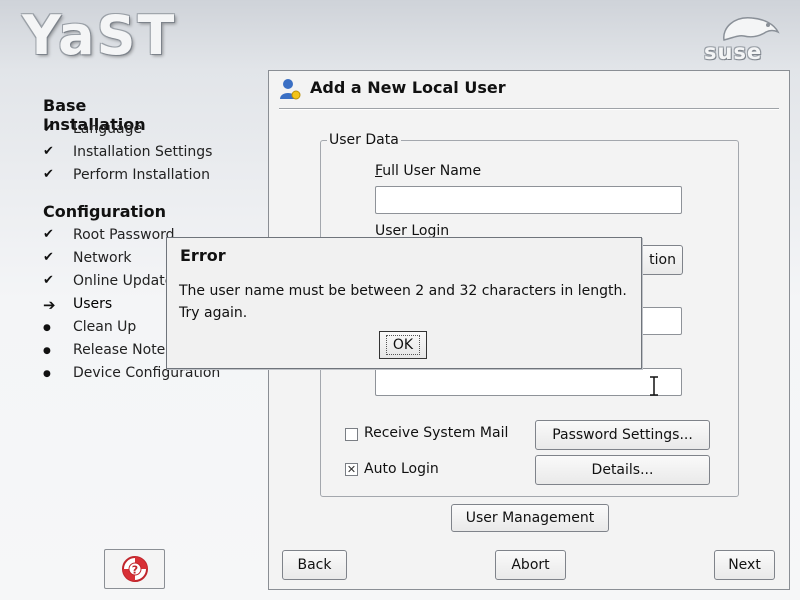 This screenshot has width=800, height=600. Describe the element at coordinates (143, 152) in the screenshot. I see `step-label: Installation Settings` at that location.